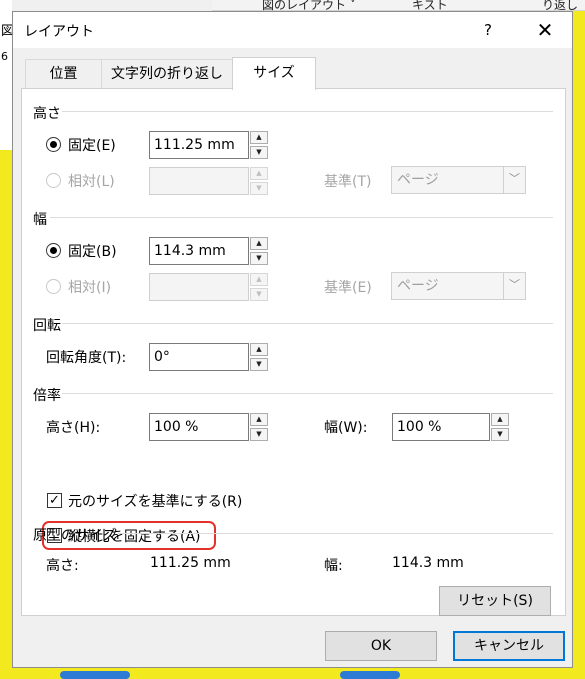 The width and height of the screenshot is (585, 679). Describe the element at coordinates (259, 145) in the screenshot. I see `height-fixed-stepper: ▲ ▼` at that location.